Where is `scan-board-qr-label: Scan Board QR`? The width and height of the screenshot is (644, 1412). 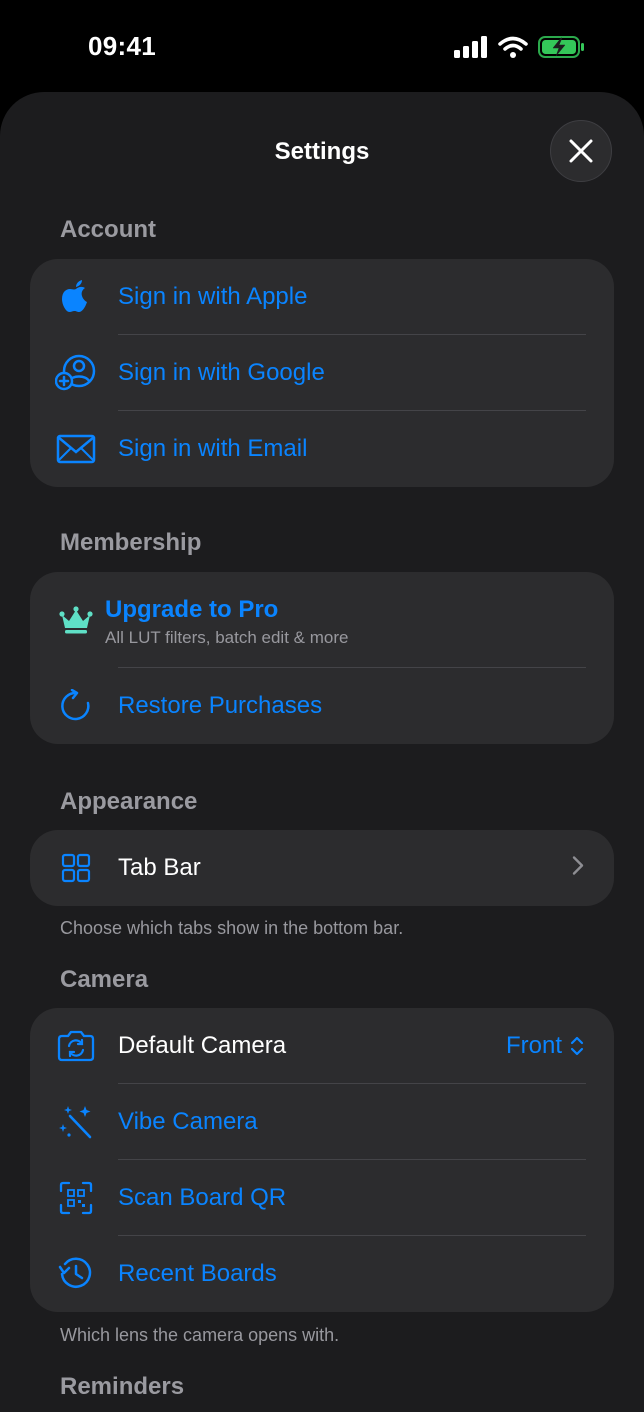
scan-board-qr-label: Scan Board QR is located at coordinates (202, 1197).